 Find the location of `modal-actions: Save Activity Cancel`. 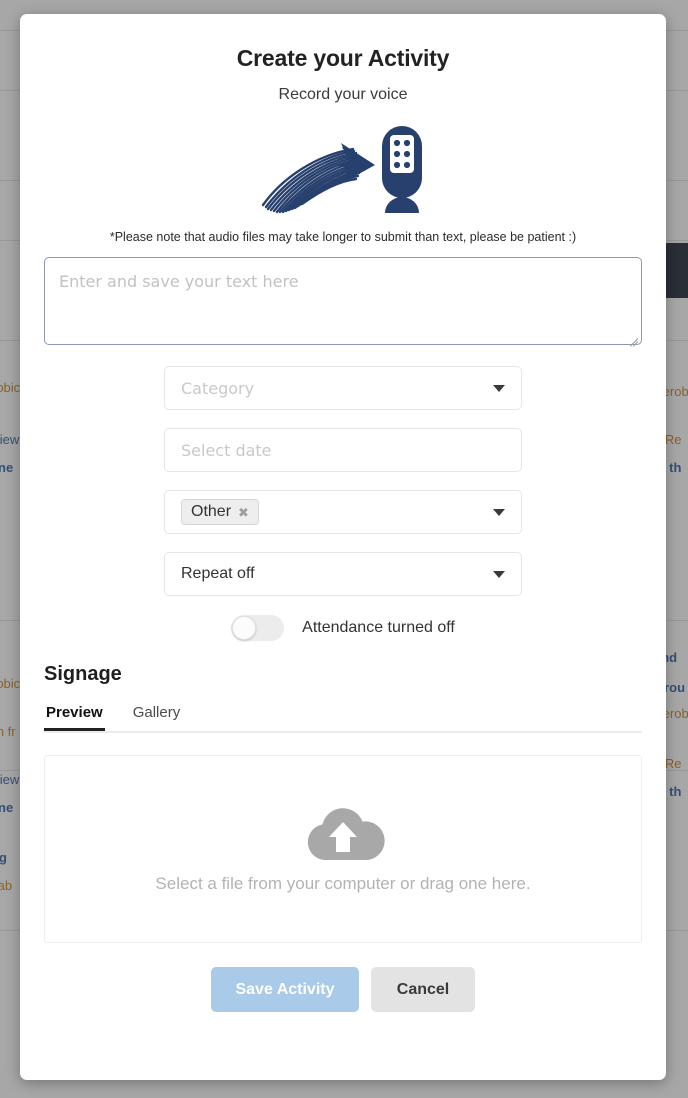

modal-actions: Save Activity Cancel is located at coordinates (343, 989).